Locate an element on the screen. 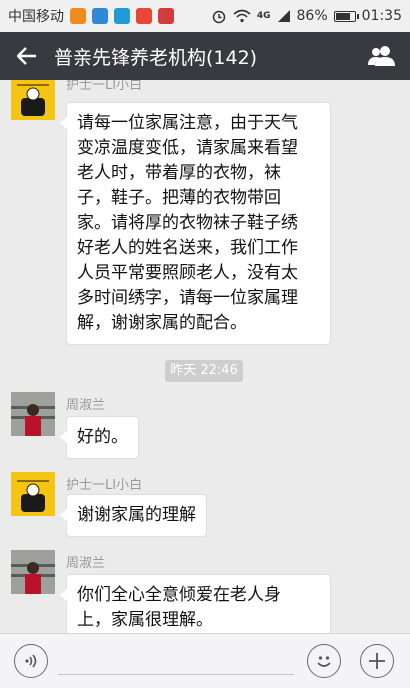 The image size is (410, 688). battery-percent: 86% is located at coordinates (312, 16).